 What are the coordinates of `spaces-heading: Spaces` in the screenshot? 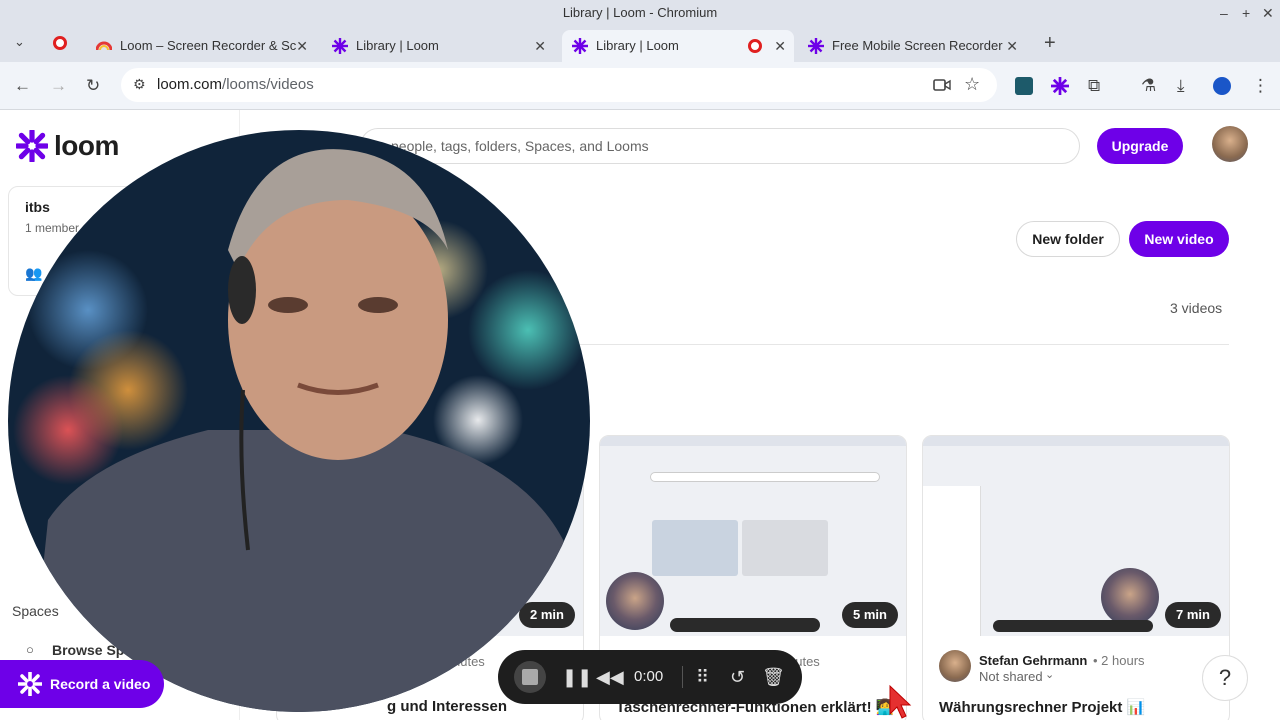 It's located at (35, 611).